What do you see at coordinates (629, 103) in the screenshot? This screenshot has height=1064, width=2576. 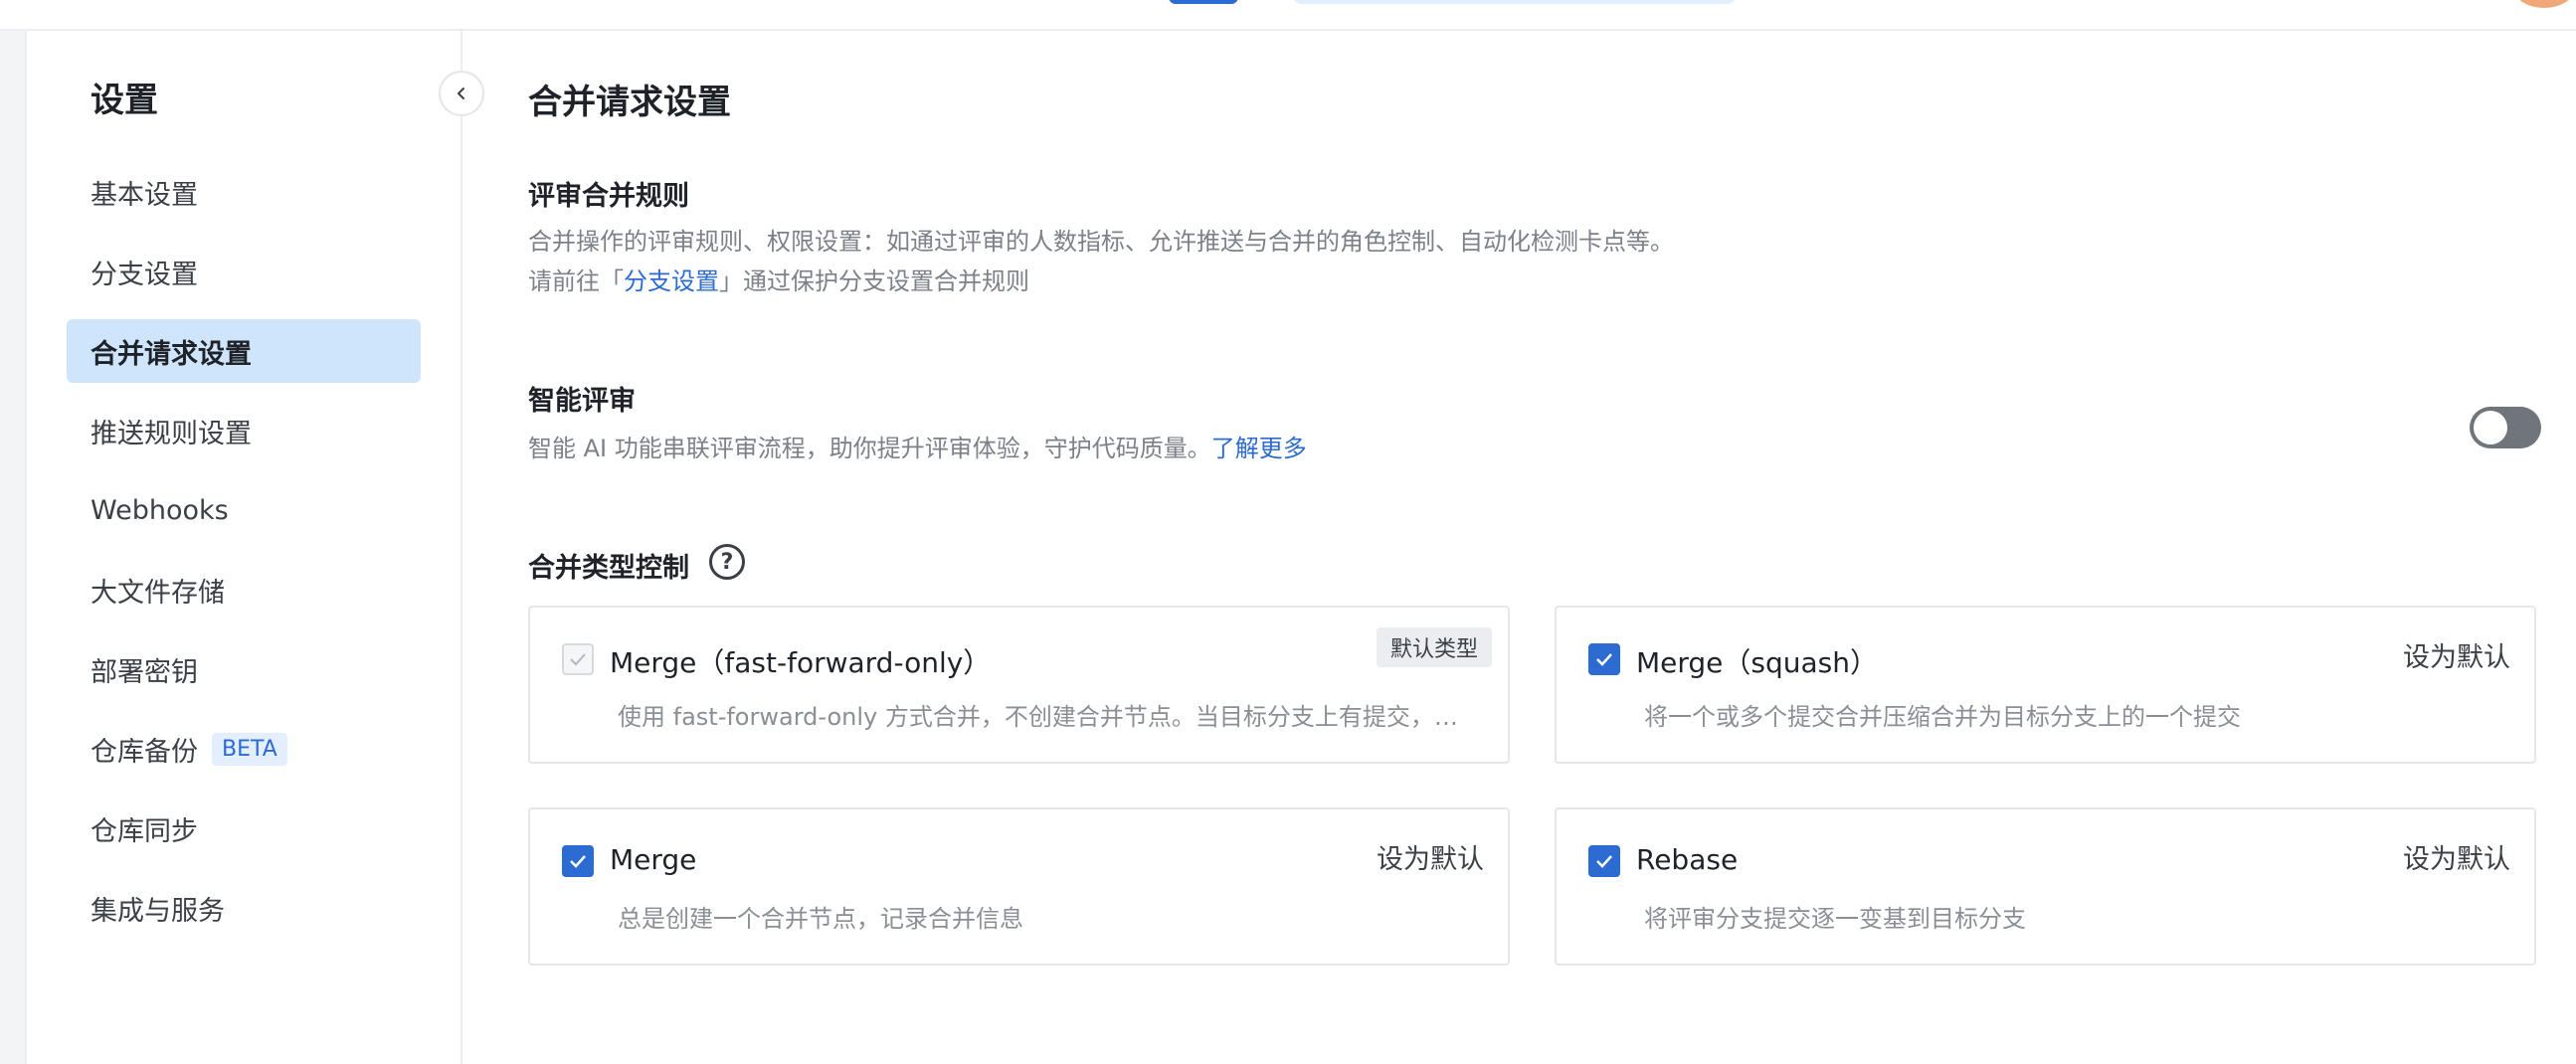 I see `page-title: 合并请求设置` at bounding box center [629, 103].